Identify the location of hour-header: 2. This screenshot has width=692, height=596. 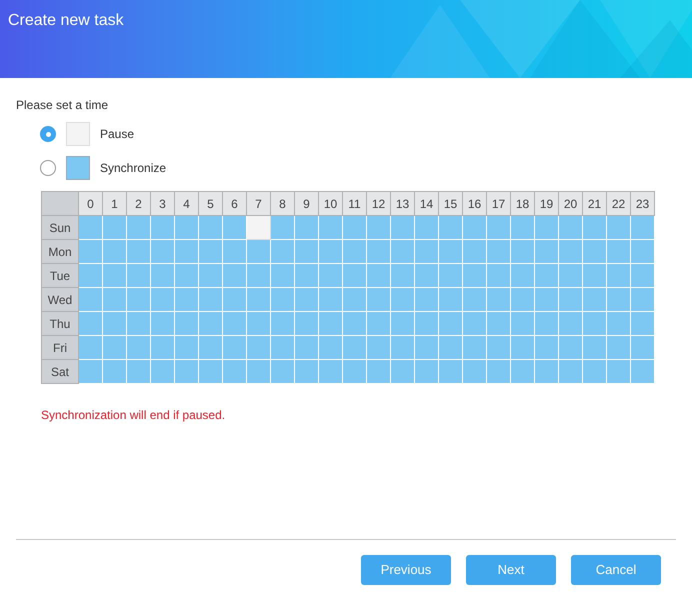
(139, 204).